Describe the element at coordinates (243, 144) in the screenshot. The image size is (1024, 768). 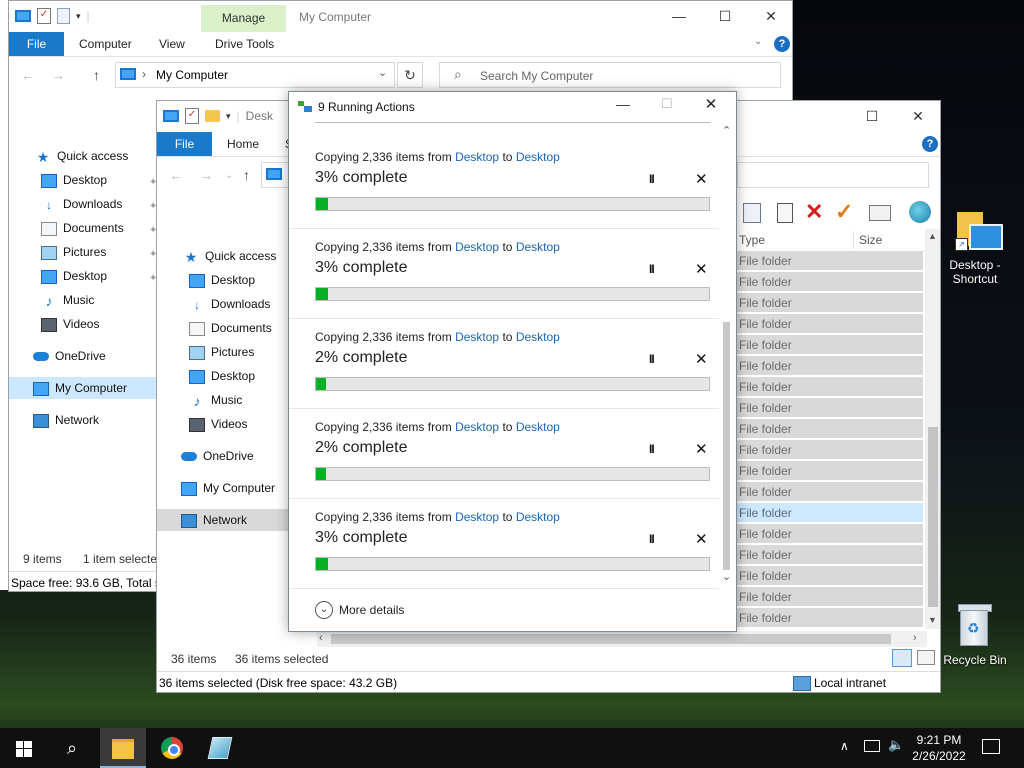
I see `tab-home: Home` at that location.